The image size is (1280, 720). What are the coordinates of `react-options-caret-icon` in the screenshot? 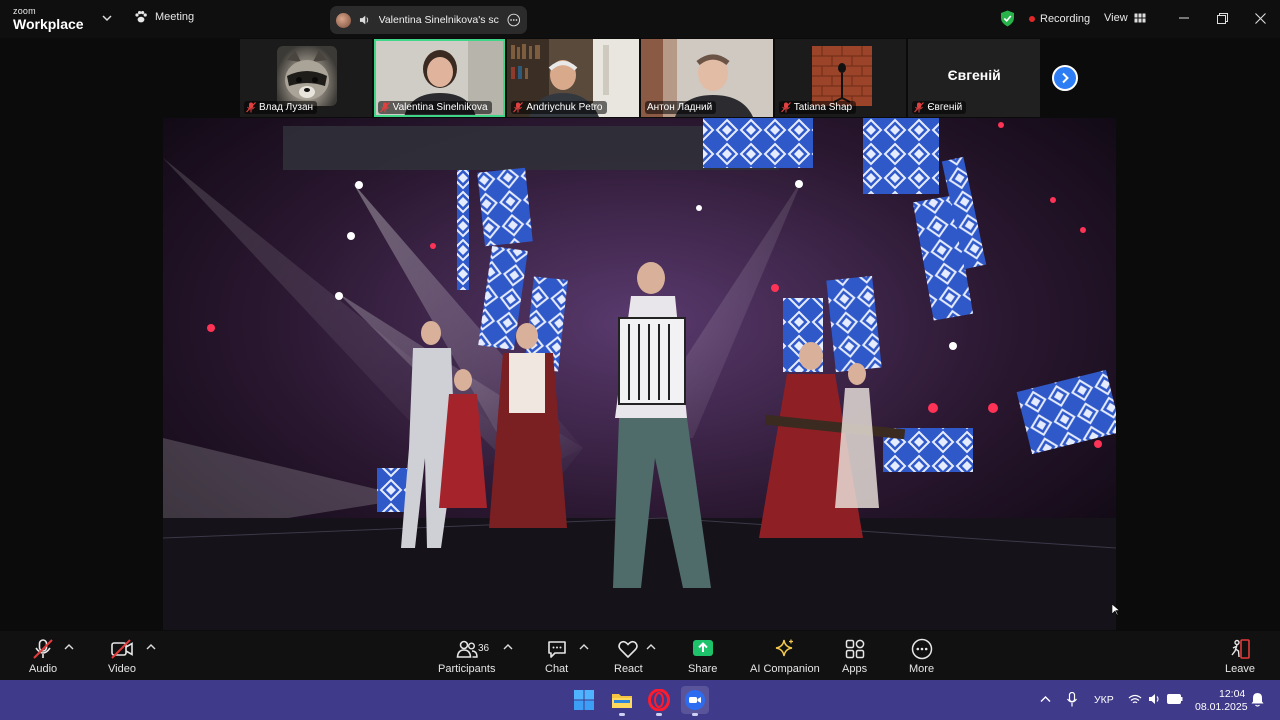 It's located at (651, 647).